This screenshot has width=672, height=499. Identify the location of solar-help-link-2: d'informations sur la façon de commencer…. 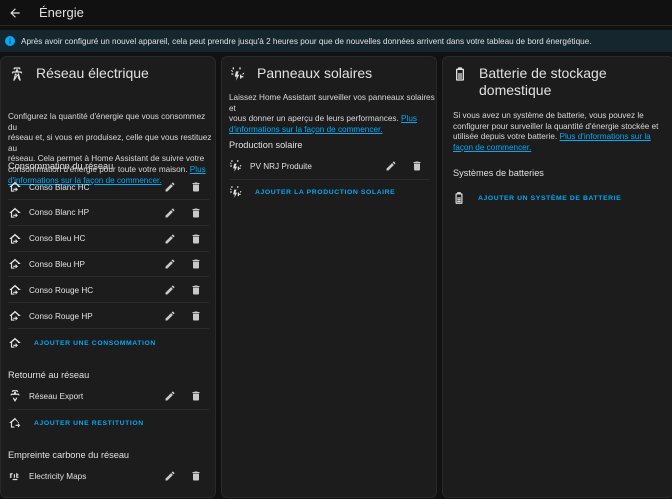
(306, 129).